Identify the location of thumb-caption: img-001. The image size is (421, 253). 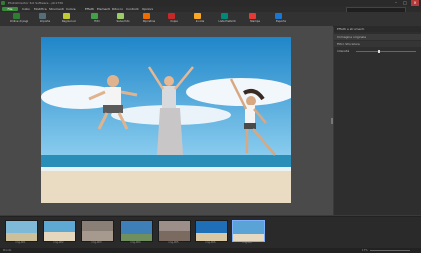
(20, 242).